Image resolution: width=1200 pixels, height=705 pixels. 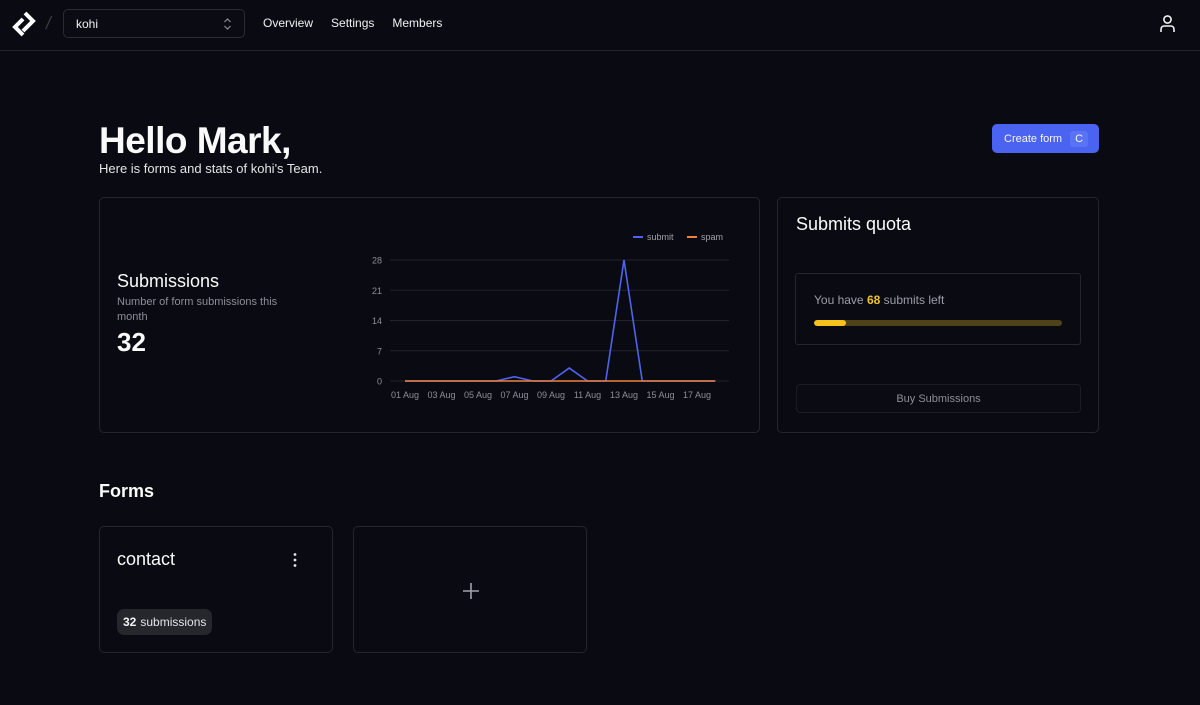 What do you see at coordinates (24, 25) in the screenshot?
I see `logo-icon` at bounding box center [24, 25].